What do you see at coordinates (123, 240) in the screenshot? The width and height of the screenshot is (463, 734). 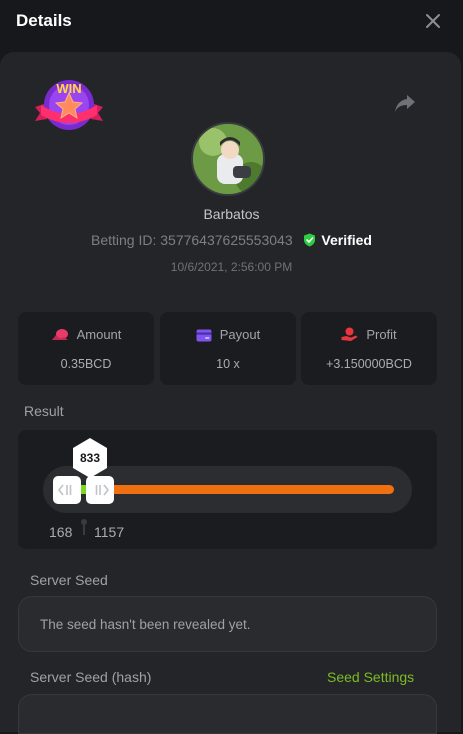 I see `betting-id-label: Betting ID:` at bounding box center [123, 240].